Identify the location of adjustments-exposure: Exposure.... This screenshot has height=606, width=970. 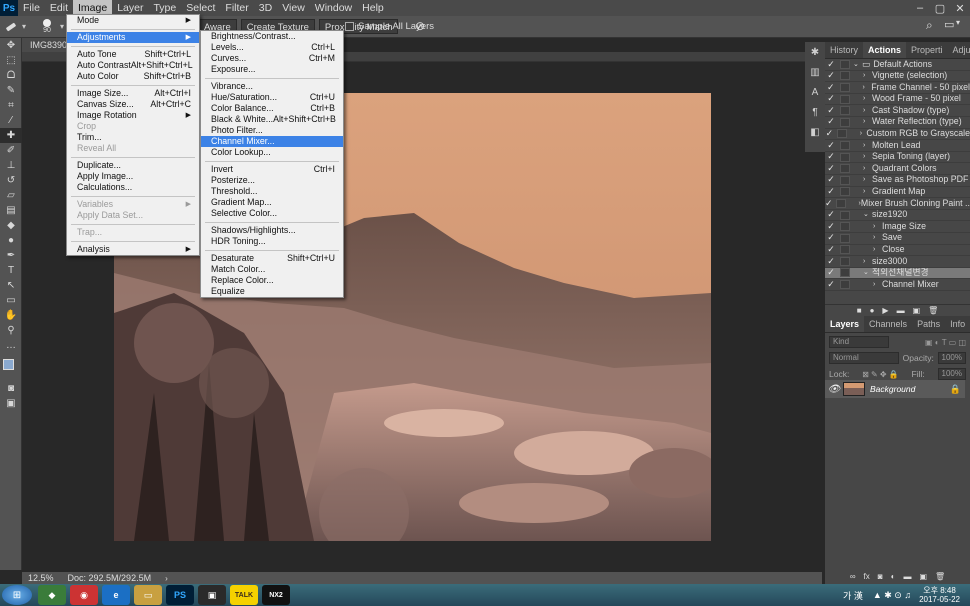
(272, 69).